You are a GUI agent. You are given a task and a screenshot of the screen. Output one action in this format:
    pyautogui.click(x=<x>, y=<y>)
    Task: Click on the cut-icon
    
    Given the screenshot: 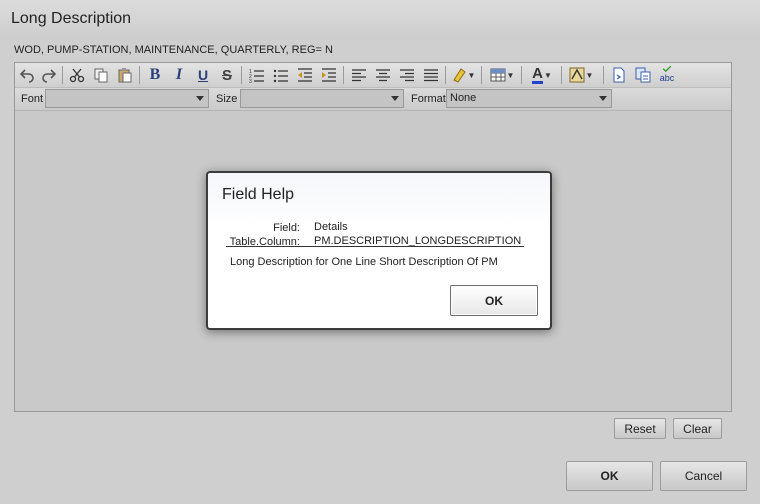 What is the action you would take?
    pyautogui.click(x=77, y=75)
    